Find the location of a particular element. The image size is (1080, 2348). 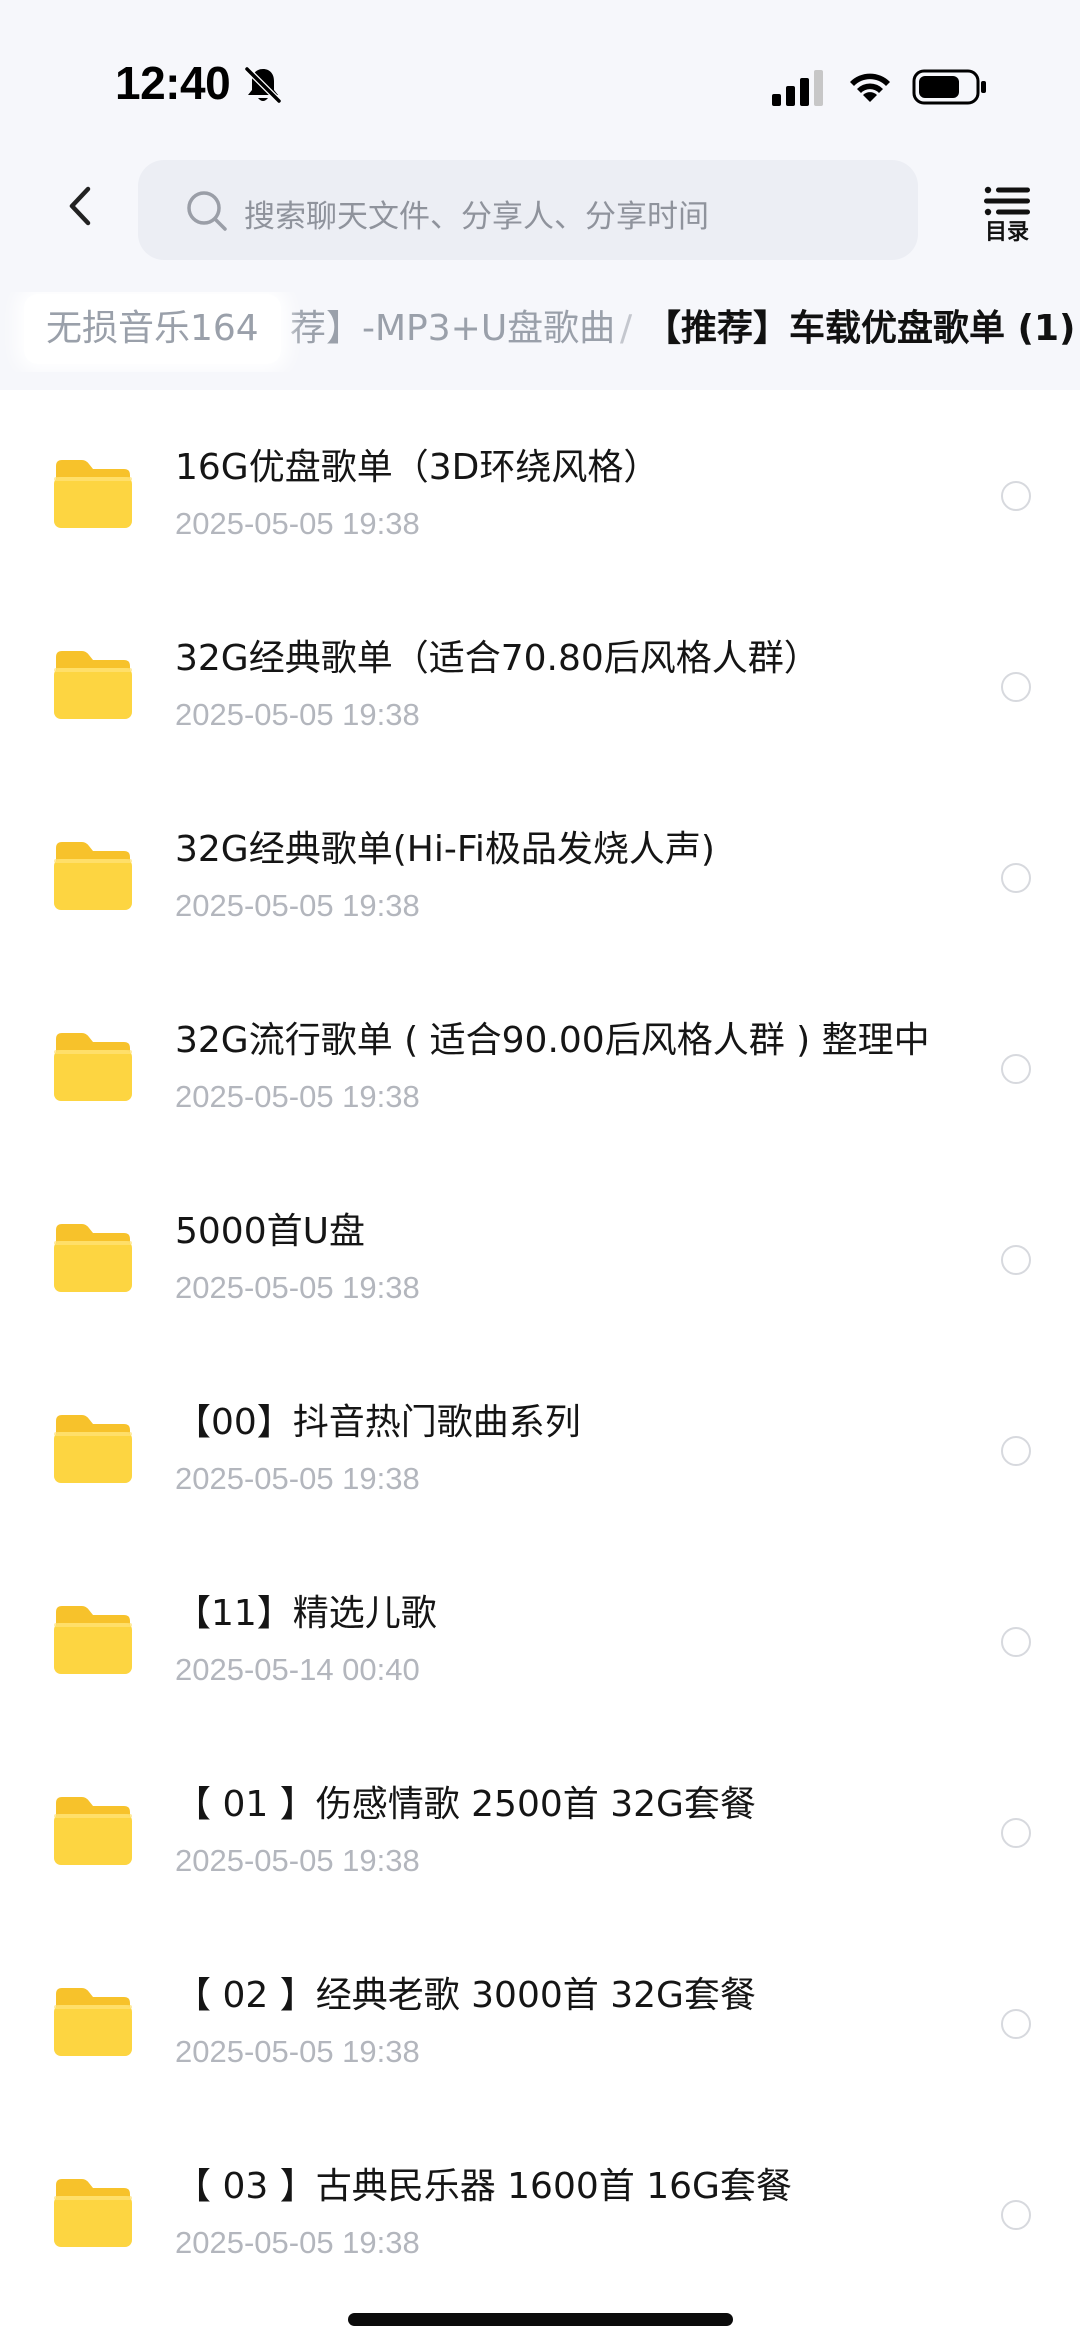

search-input: 搜索聊天文件、分享人、分享时间 is located at coordinates (528, 210).